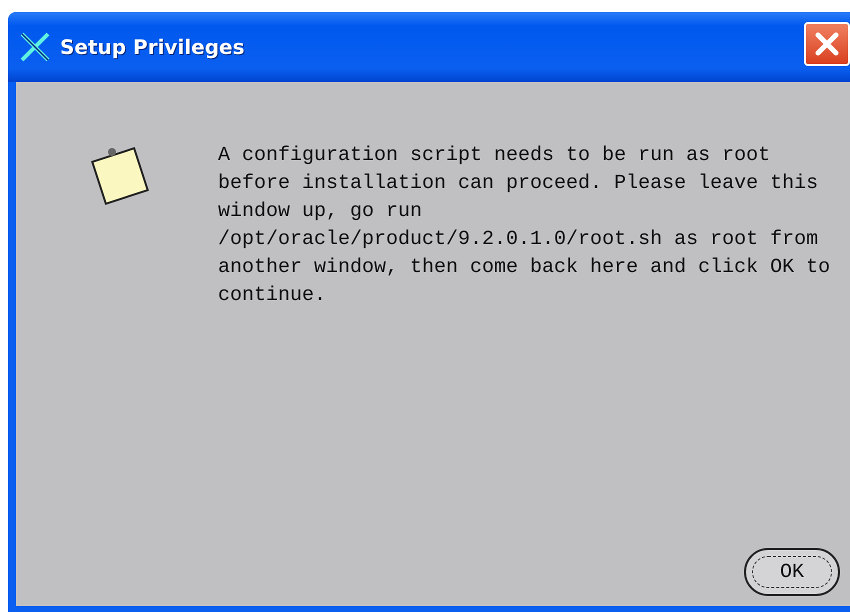 This screenshot has width=850, height=612. I want to click on app-icon, so click(35, 47).